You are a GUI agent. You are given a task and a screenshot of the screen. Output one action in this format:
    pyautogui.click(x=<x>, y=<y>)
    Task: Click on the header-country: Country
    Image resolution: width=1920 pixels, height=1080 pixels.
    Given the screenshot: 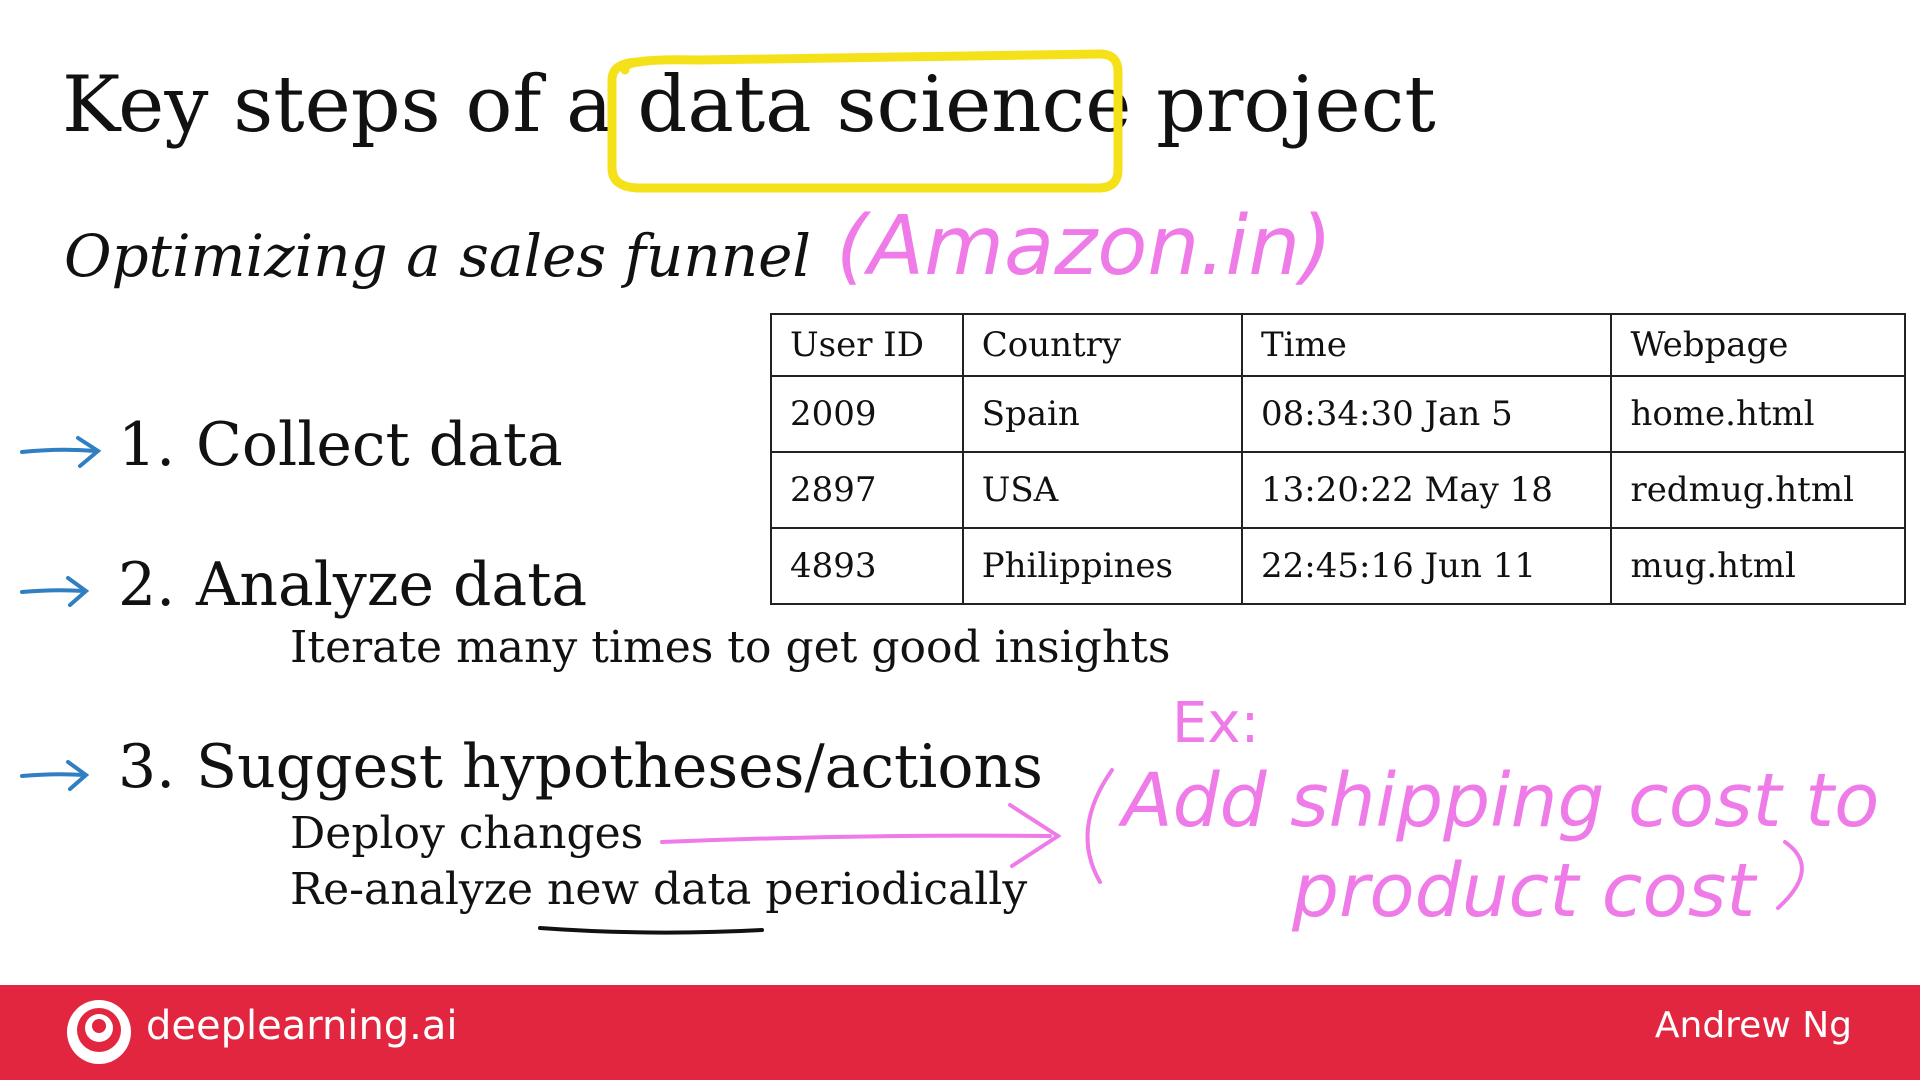 What is the action you would take?
    pyautogui.click(x=1102, y=345)
    